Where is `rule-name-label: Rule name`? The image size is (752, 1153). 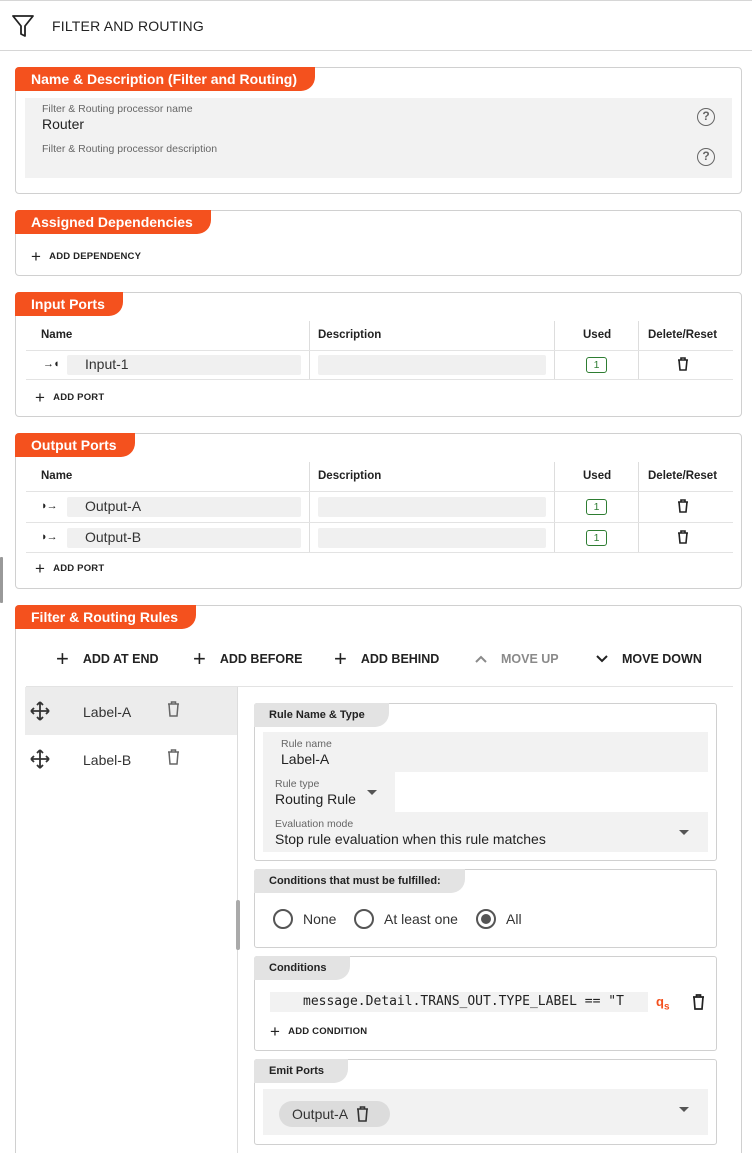 rule-name-label: Rule name is located at coordinates (306, 744).